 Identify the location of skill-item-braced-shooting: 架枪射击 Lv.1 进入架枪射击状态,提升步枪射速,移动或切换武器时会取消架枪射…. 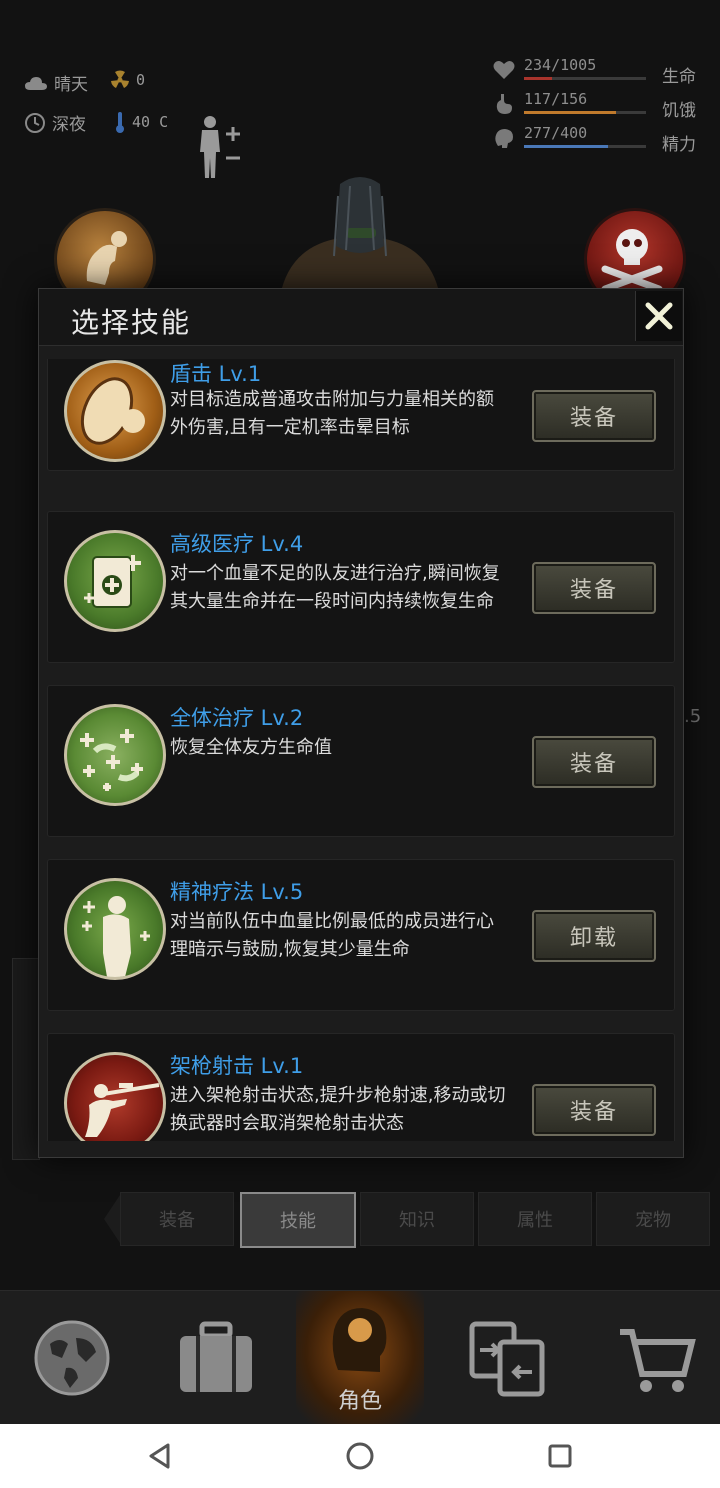
(361, 1087).